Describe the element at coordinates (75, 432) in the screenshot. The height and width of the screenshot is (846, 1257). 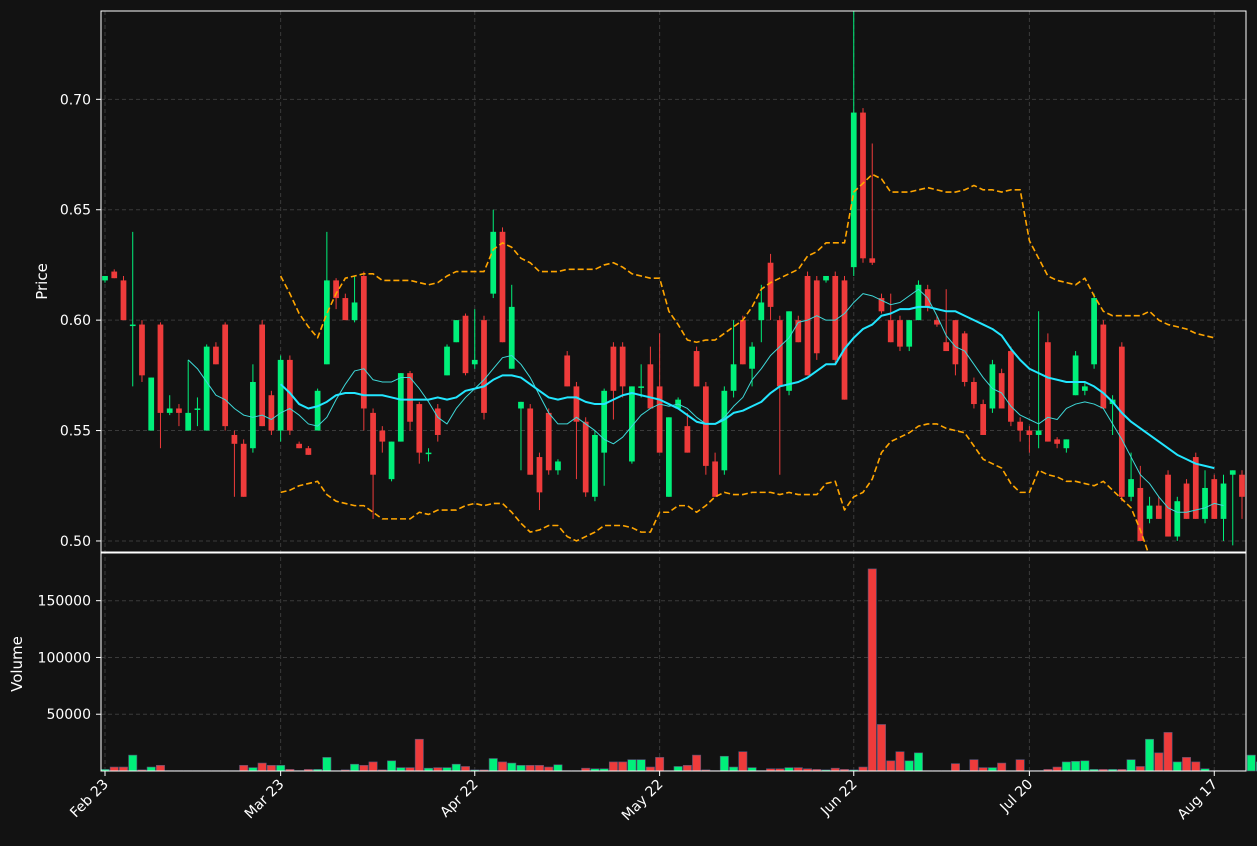
I see `price-tick-label: 0.55` at that location.